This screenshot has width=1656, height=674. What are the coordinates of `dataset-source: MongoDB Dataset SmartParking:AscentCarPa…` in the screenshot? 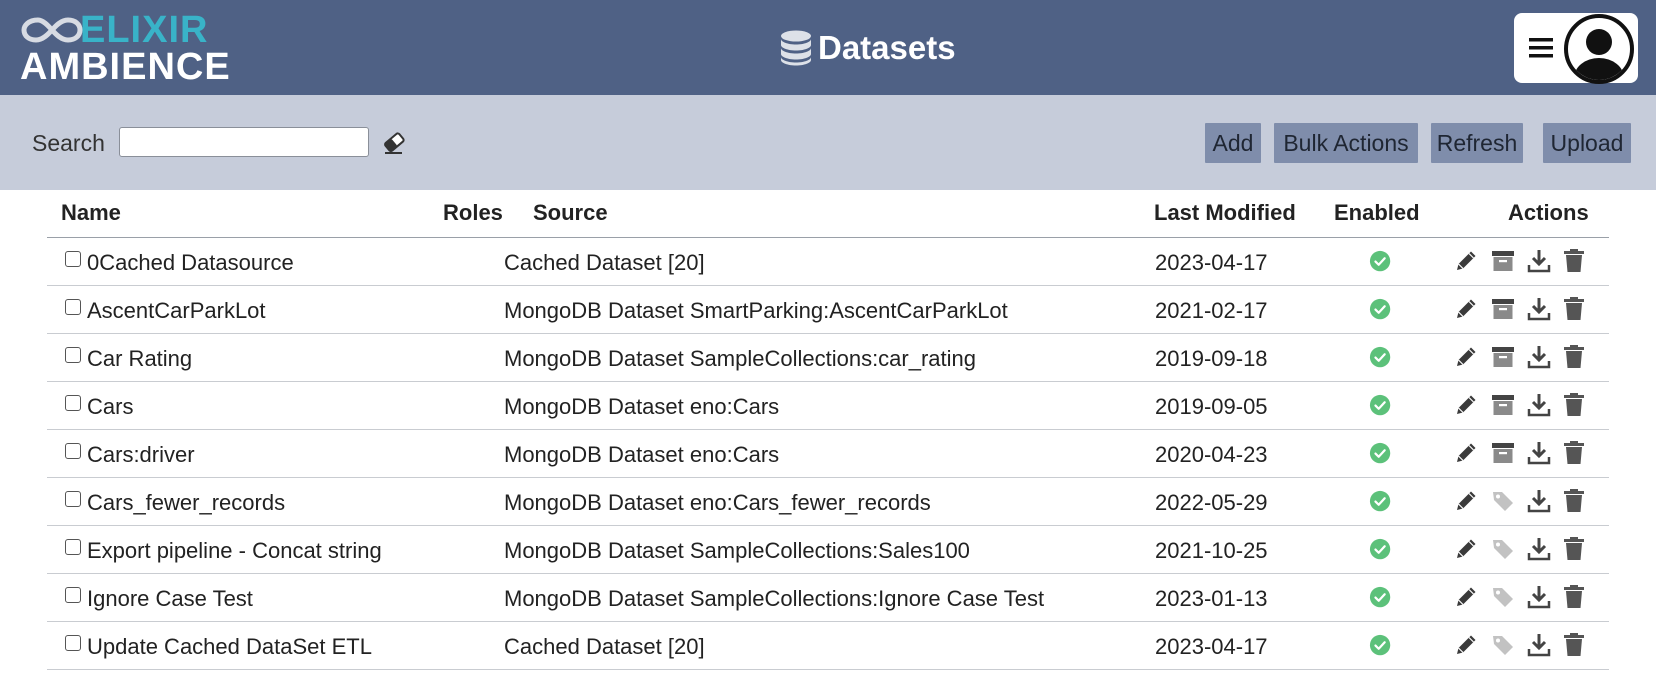 It's located at (756, 310).